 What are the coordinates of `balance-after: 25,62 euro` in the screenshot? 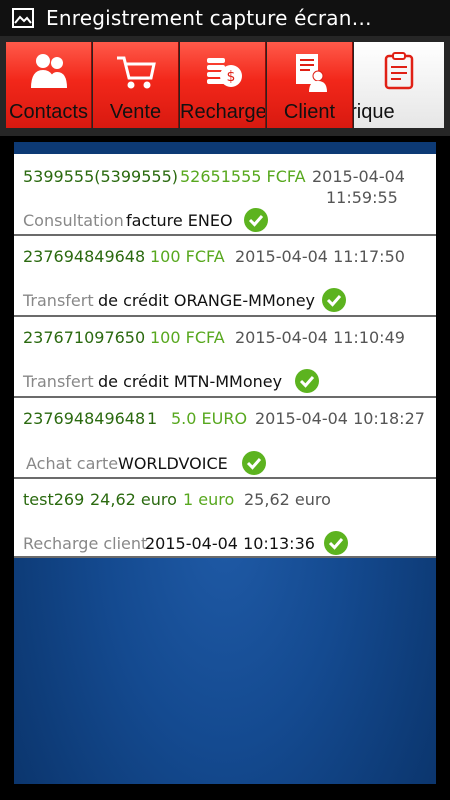 It's located at (287, 499).